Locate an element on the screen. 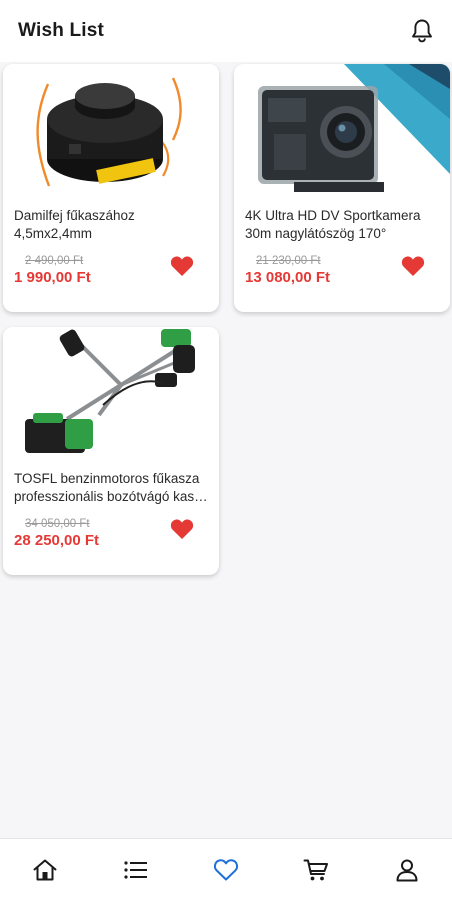 The height and width of the screenshot is (900, 452). old-price: 2 490,00 Ft is located at coordinates (54, 261).